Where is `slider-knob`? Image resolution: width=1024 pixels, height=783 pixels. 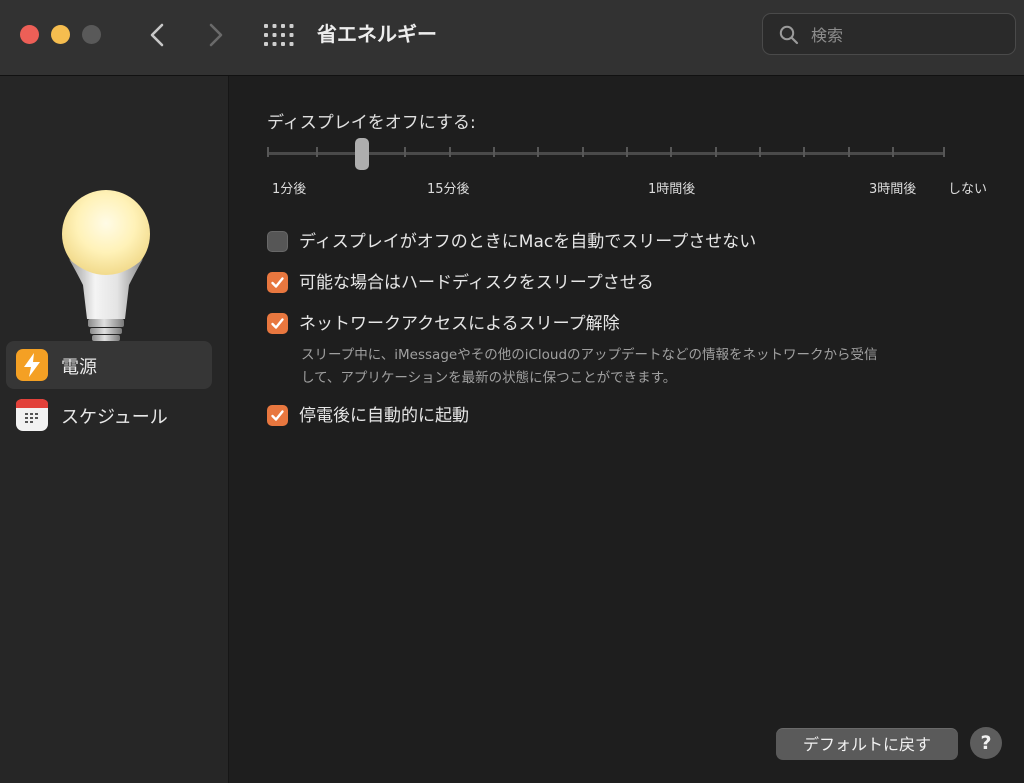 slider-knob is located at coordinates (362, 154).